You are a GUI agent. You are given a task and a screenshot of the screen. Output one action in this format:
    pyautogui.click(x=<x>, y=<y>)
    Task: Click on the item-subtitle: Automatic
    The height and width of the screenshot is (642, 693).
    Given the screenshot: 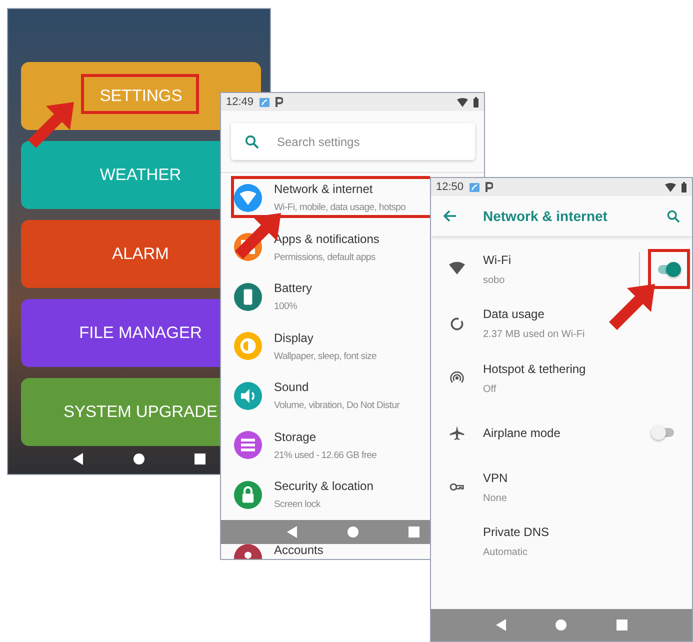 What is the action you would take?
    pyautogui.click(x=505, y=553)
    